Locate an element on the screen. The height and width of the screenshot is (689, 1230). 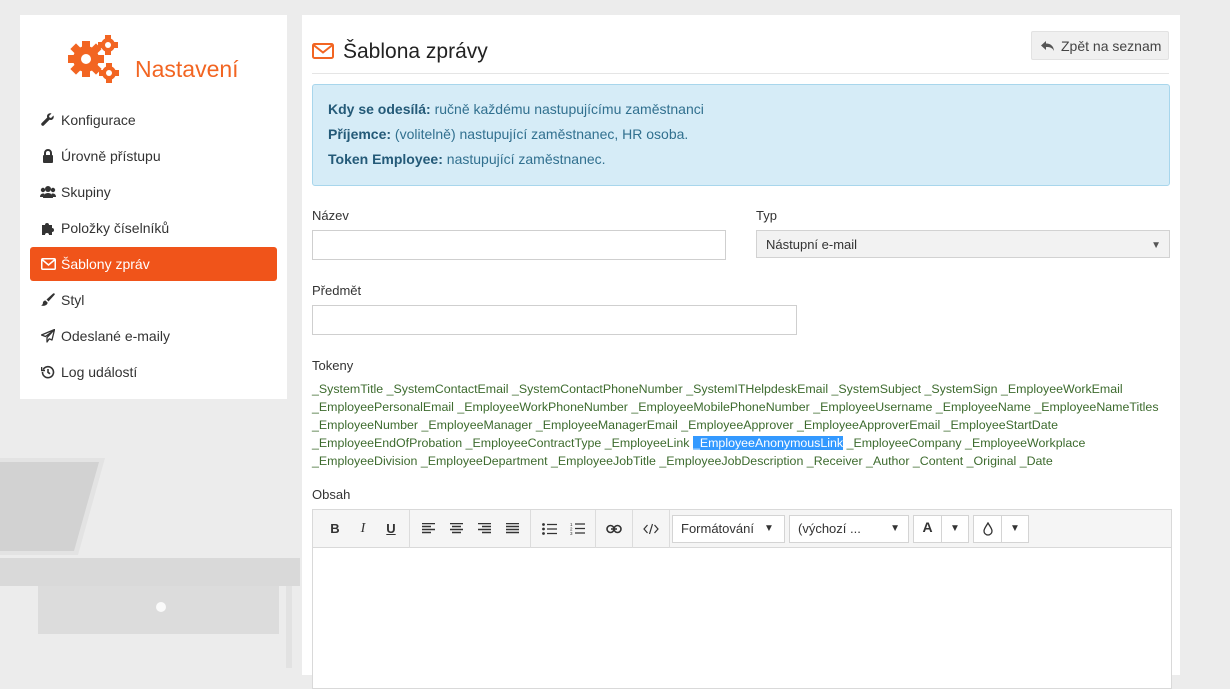
sidebar-item-label: Odeslané e-maily is located at coordinates (115, 336).